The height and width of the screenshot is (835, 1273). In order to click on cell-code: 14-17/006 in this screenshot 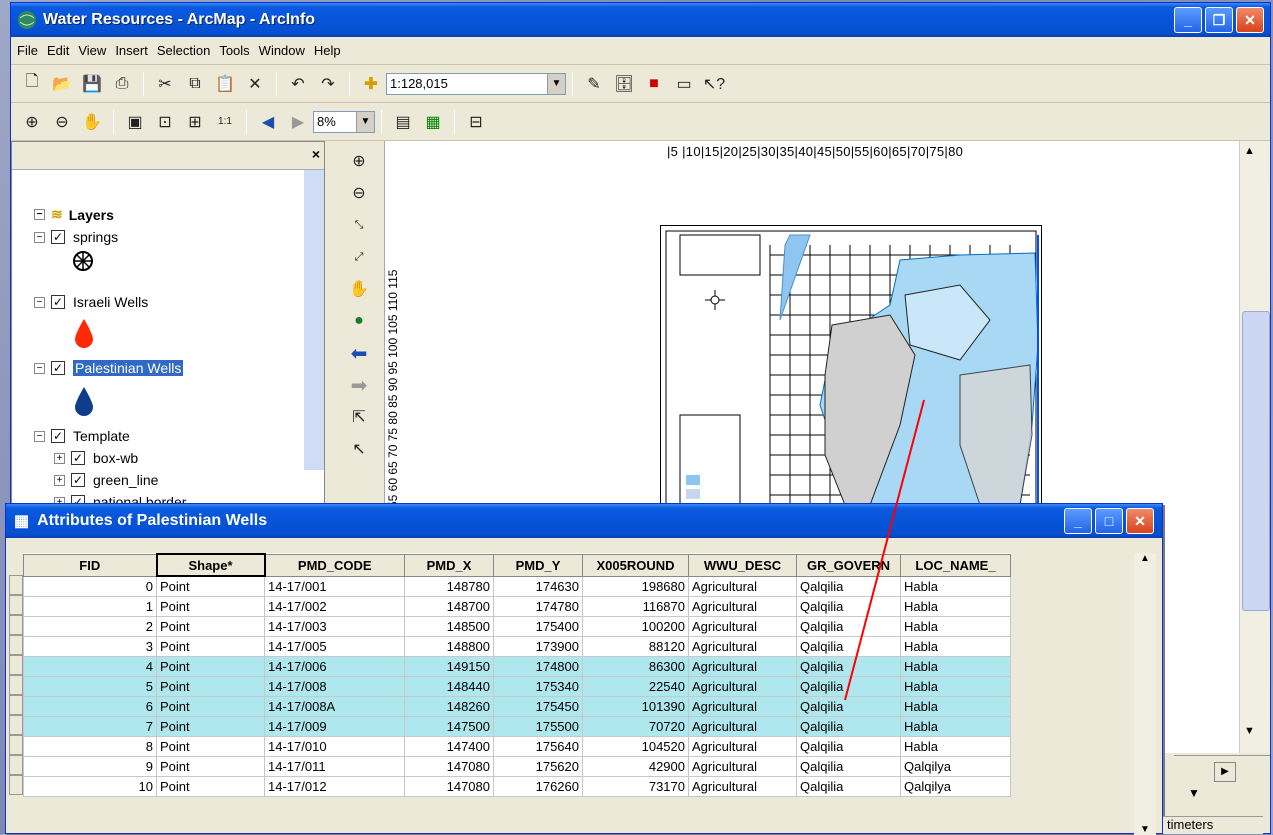, I will do `click(334, 666)`.